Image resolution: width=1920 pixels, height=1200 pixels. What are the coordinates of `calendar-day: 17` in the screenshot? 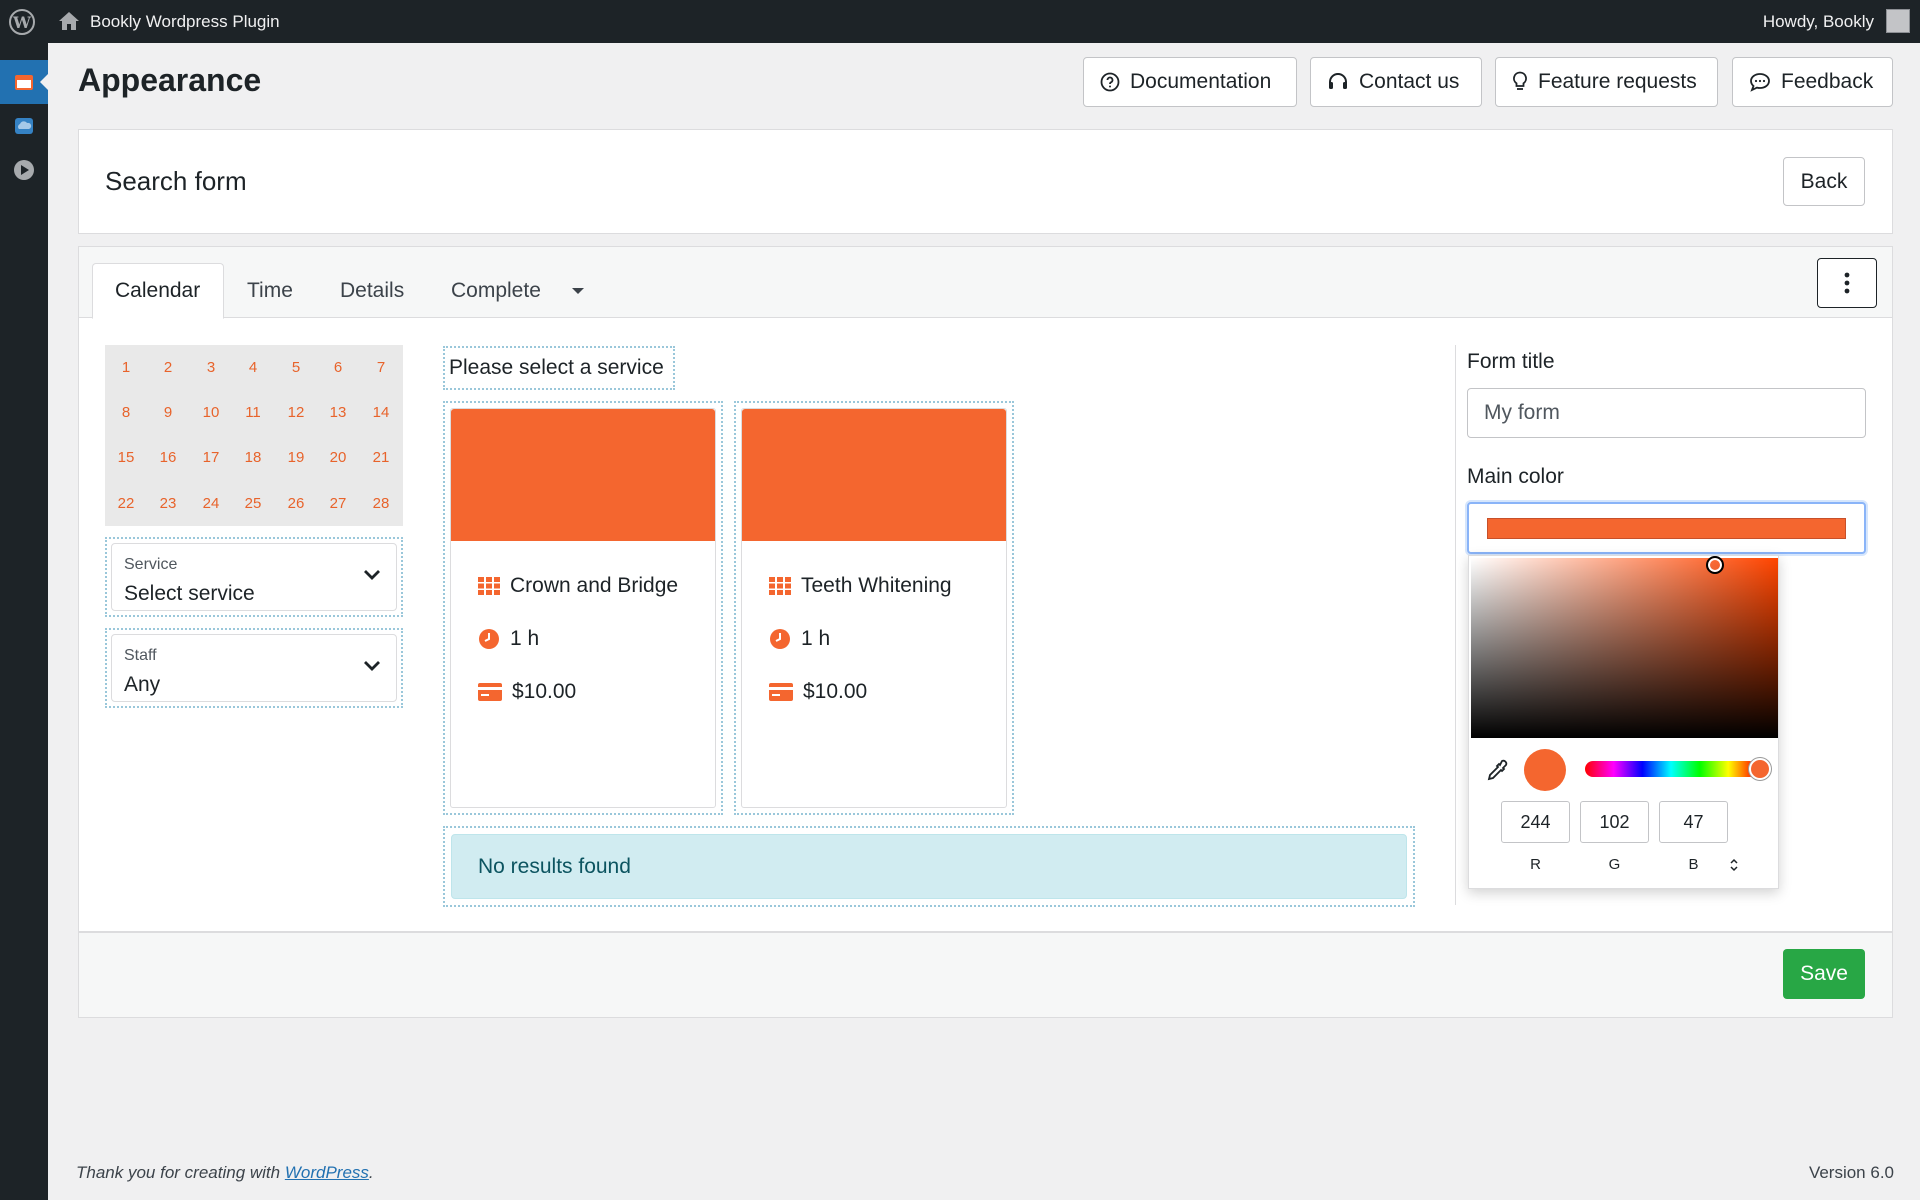 It's located at (211, 457).